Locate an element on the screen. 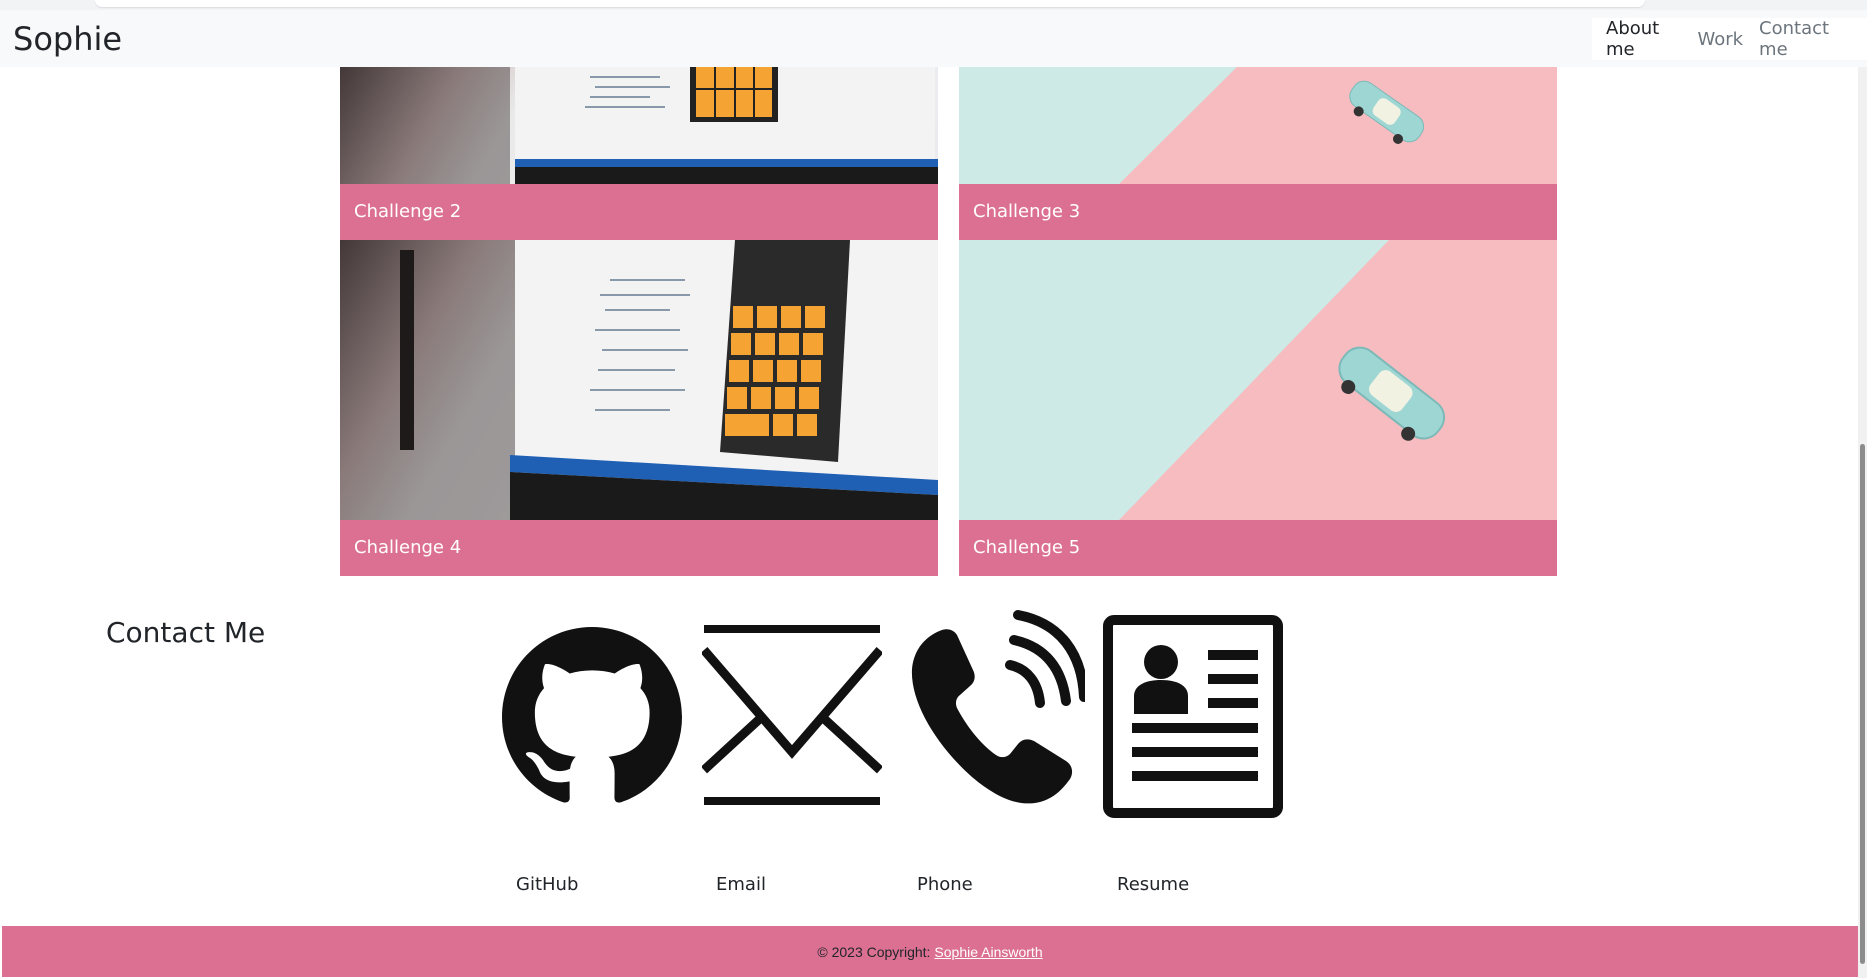 This screenshot has height=978, width=1867. resume-label: Resume is located at coordinates (1153, 884).